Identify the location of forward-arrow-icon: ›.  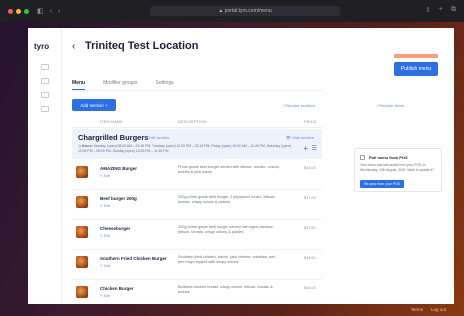
(59, 11).